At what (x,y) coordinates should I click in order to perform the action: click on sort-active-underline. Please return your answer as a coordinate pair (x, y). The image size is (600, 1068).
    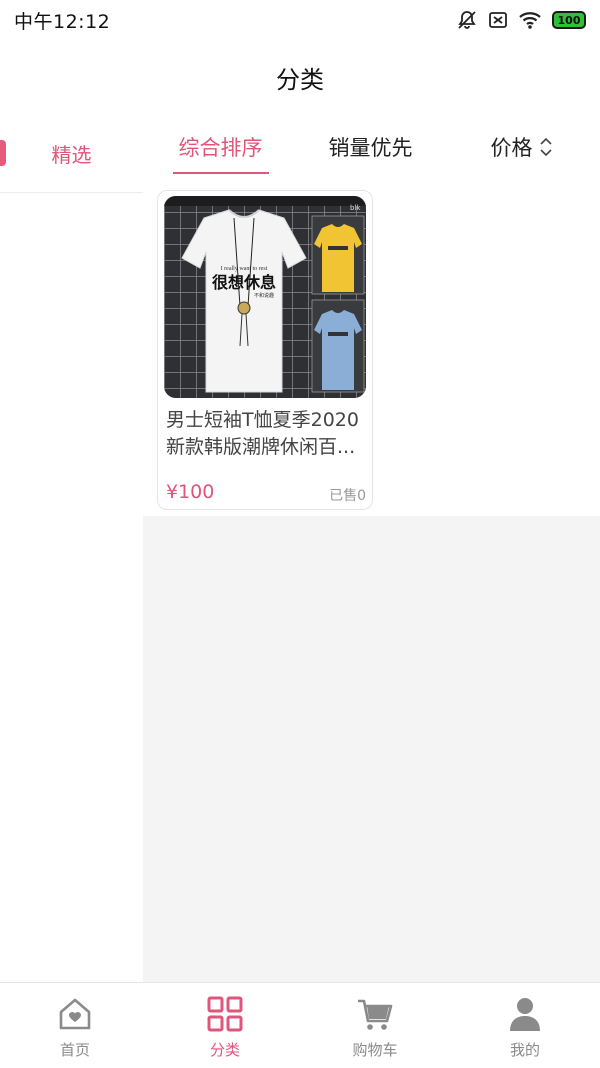
    Looking at the image, I should click on (220, 173).